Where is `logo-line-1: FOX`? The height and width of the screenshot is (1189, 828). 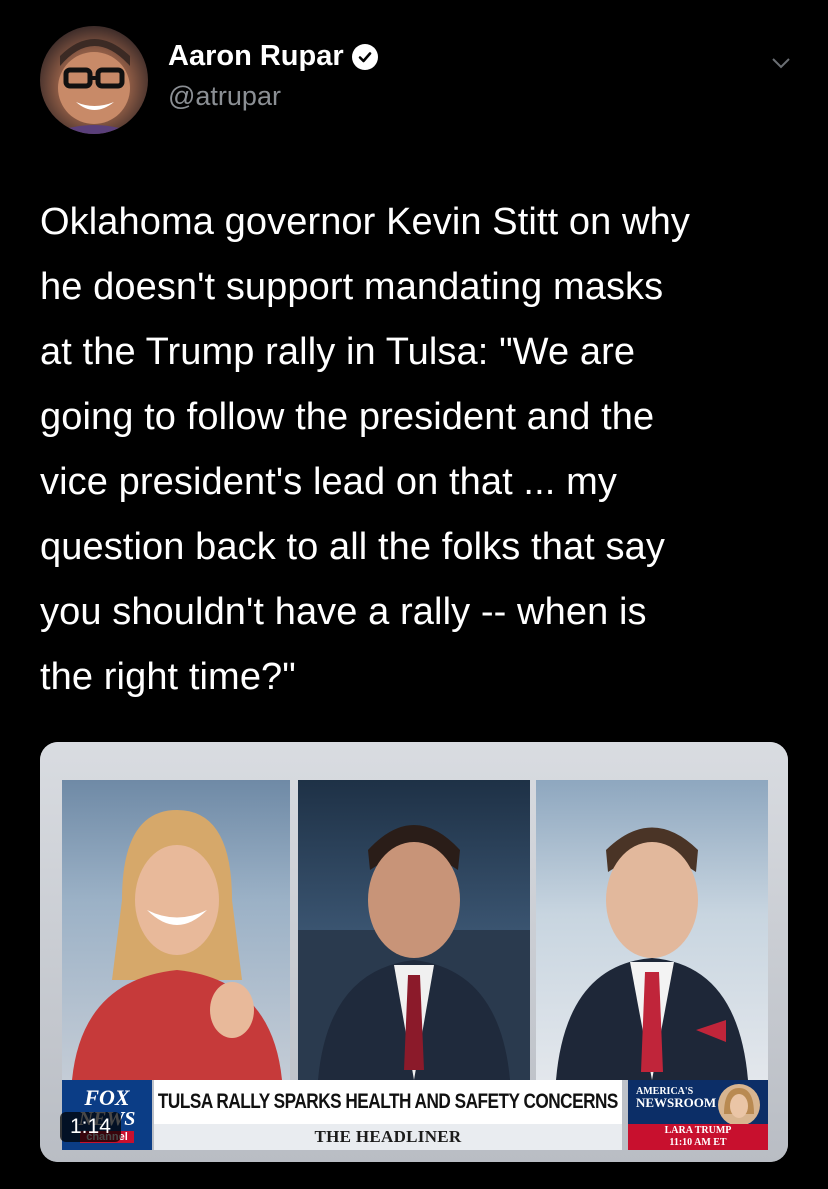
logo-line-1: FOX is located at coordinates (107, 1097).